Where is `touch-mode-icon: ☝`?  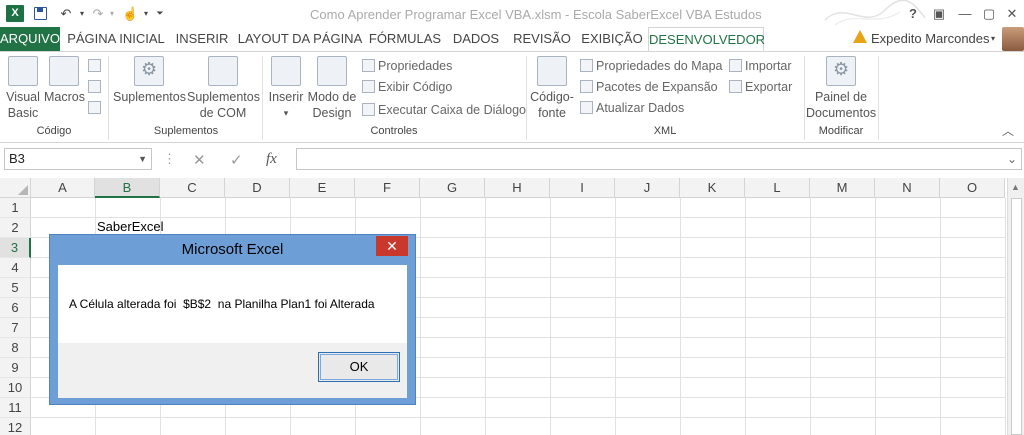 touch-mode-icon: ☝ is located at coordinates (130, 13).